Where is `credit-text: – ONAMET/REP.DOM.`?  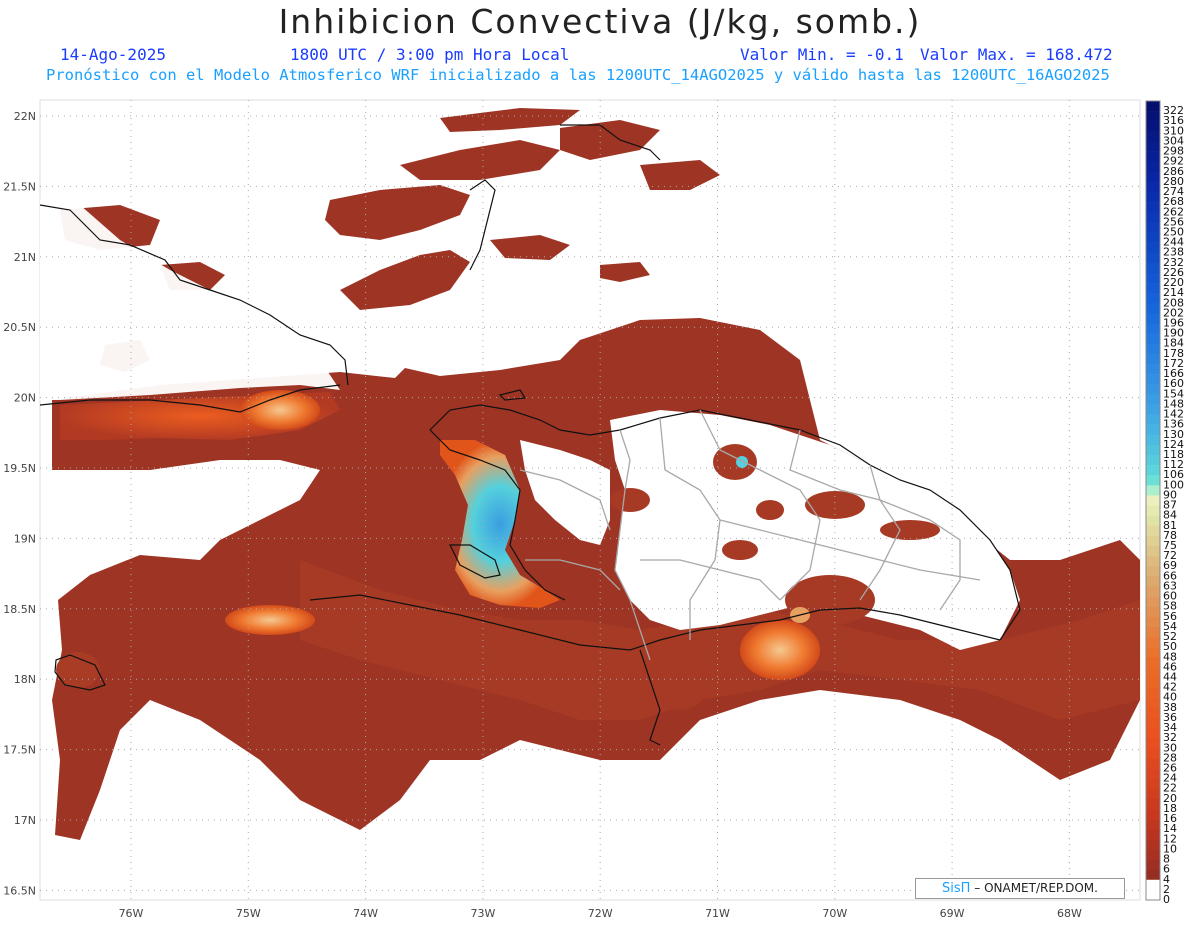
credit-text: – ONAMET/REP.DOM. is located at coordinates (1034, 888).